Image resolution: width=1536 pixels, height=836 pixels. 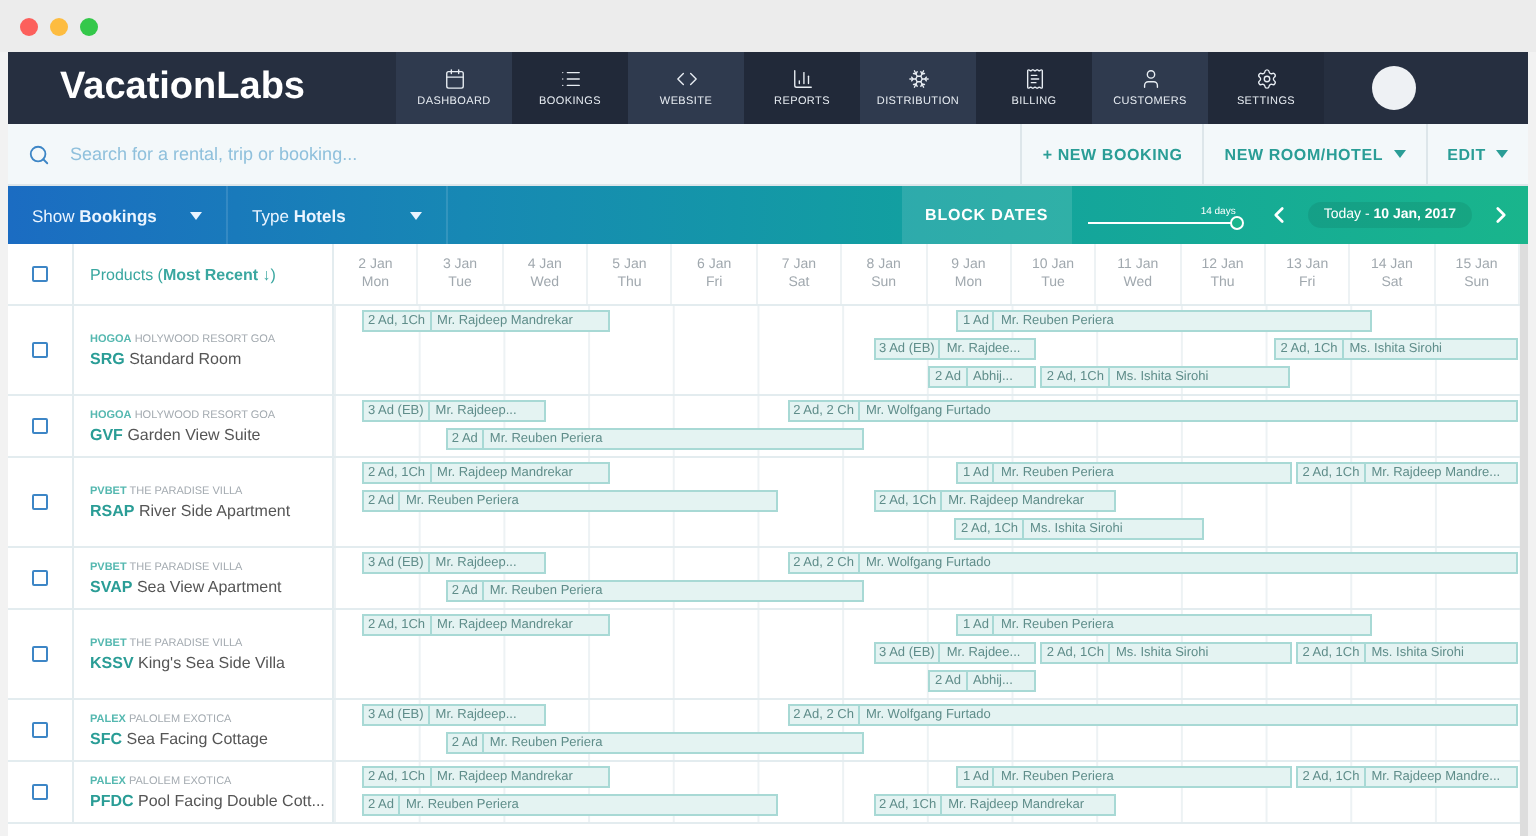 What do you see at coordinates (1394, 88) in the screenshot?
I see `avatar` at bounding box center [1394, 88].